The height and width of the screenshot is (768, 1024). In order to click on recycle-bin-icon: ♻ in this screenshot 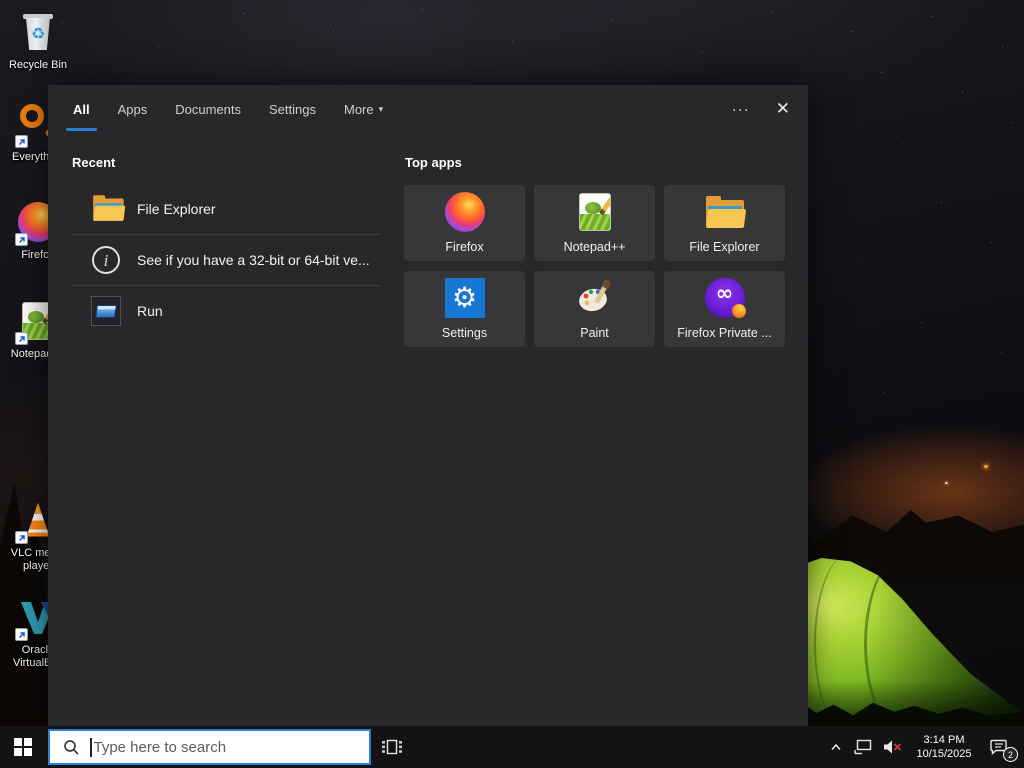, I will do `click(38, 32)`.